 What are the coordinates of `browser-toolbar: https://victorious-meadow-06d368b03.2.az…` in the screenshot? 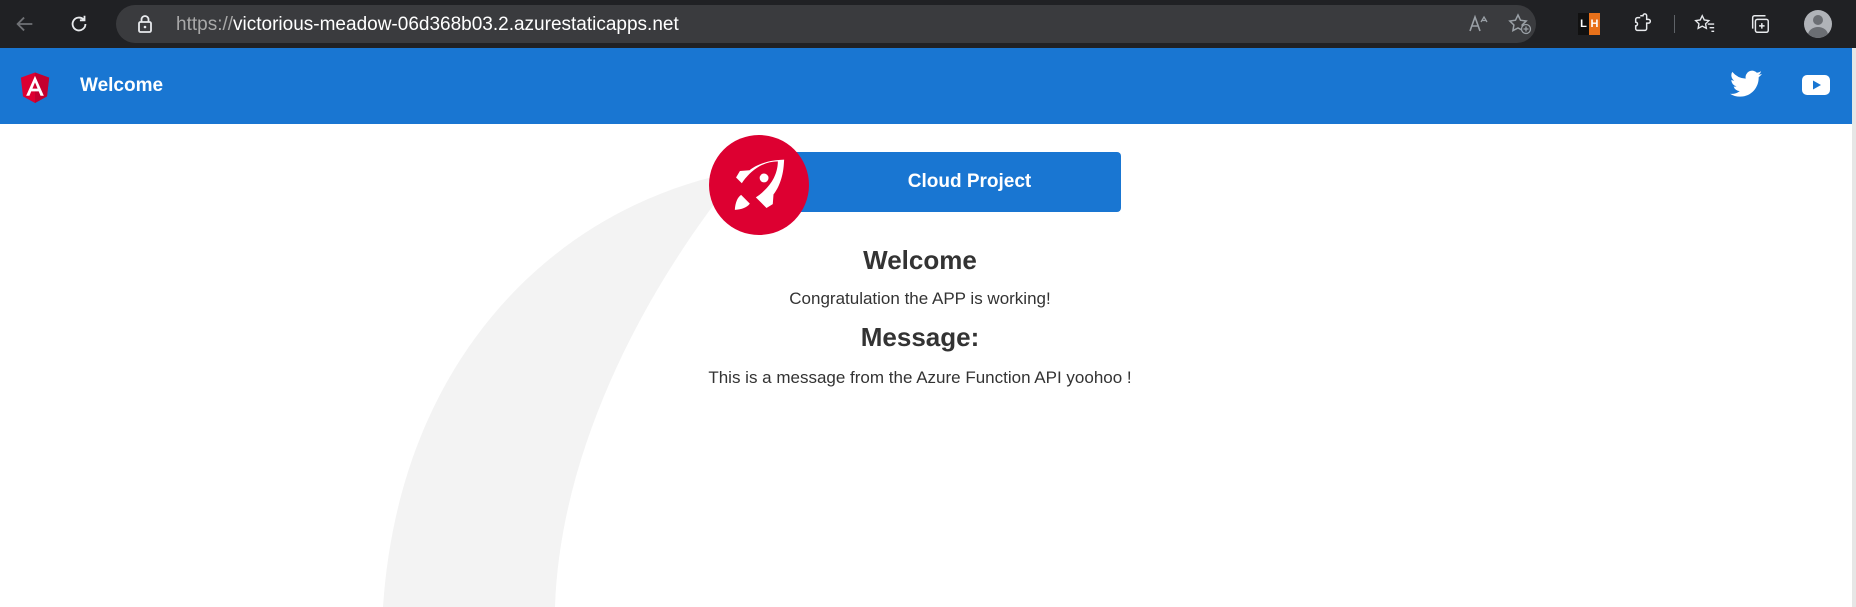 It's located at (928, 24).